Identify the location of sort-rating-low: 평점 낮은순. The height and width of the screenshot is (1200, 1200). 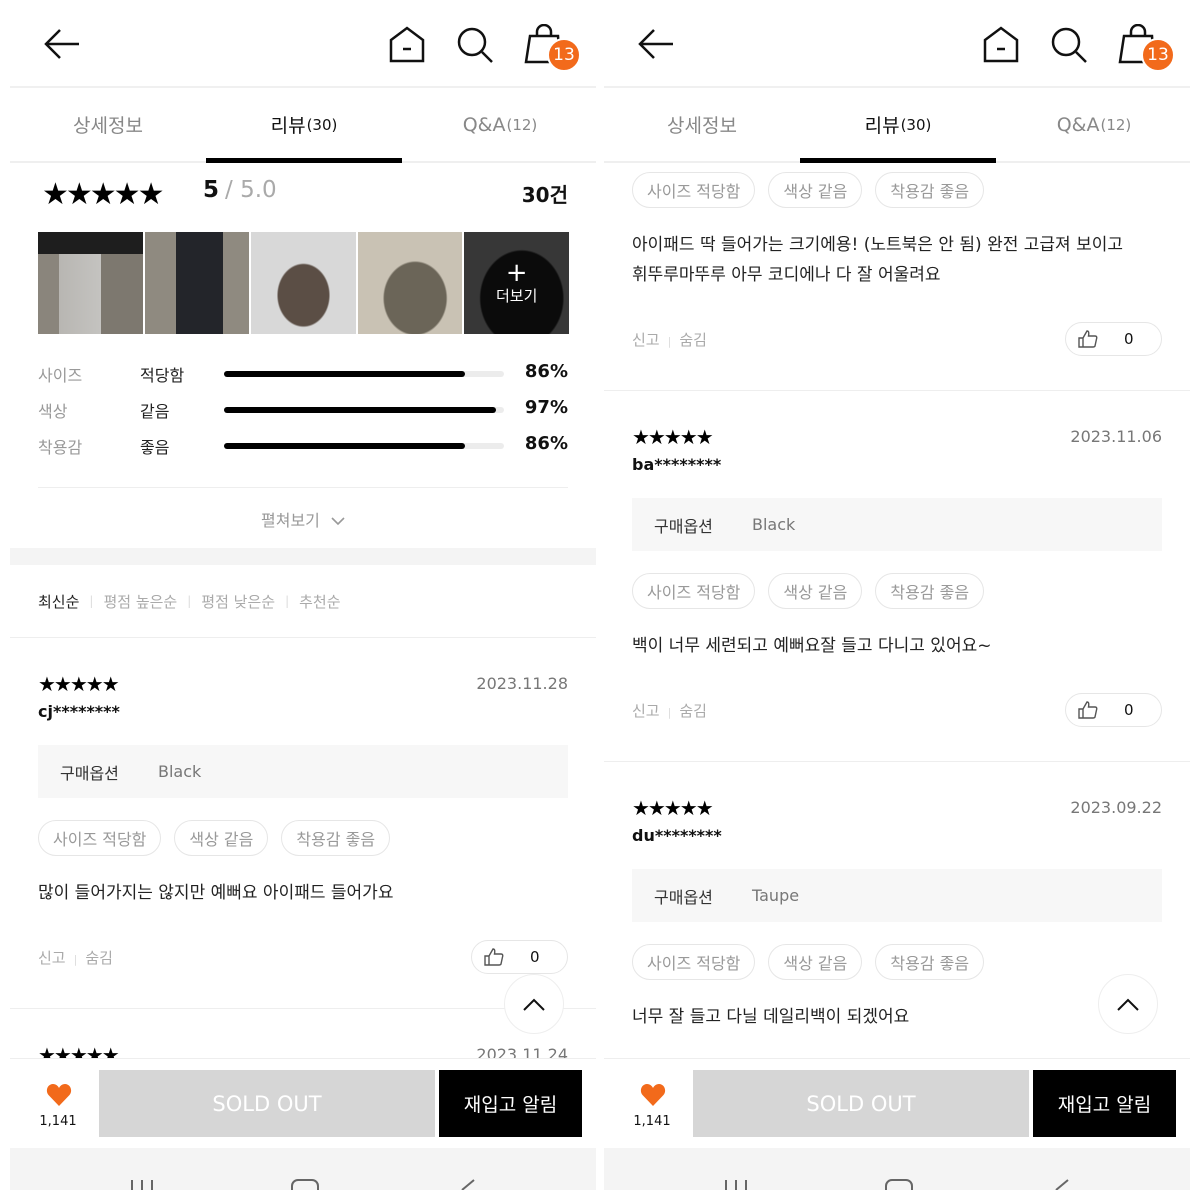
(238, 601).